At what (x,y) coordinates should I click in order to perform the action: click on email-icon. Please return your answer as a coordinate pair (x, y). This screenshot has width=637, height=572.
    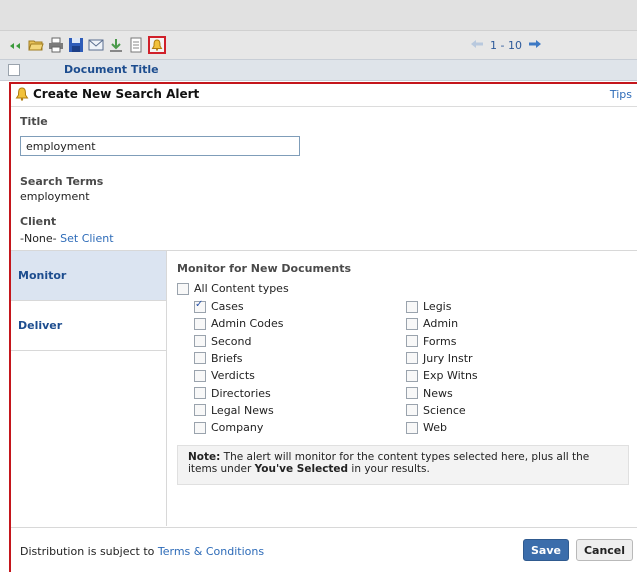
    Looking at the image, I should click on (96, 45).